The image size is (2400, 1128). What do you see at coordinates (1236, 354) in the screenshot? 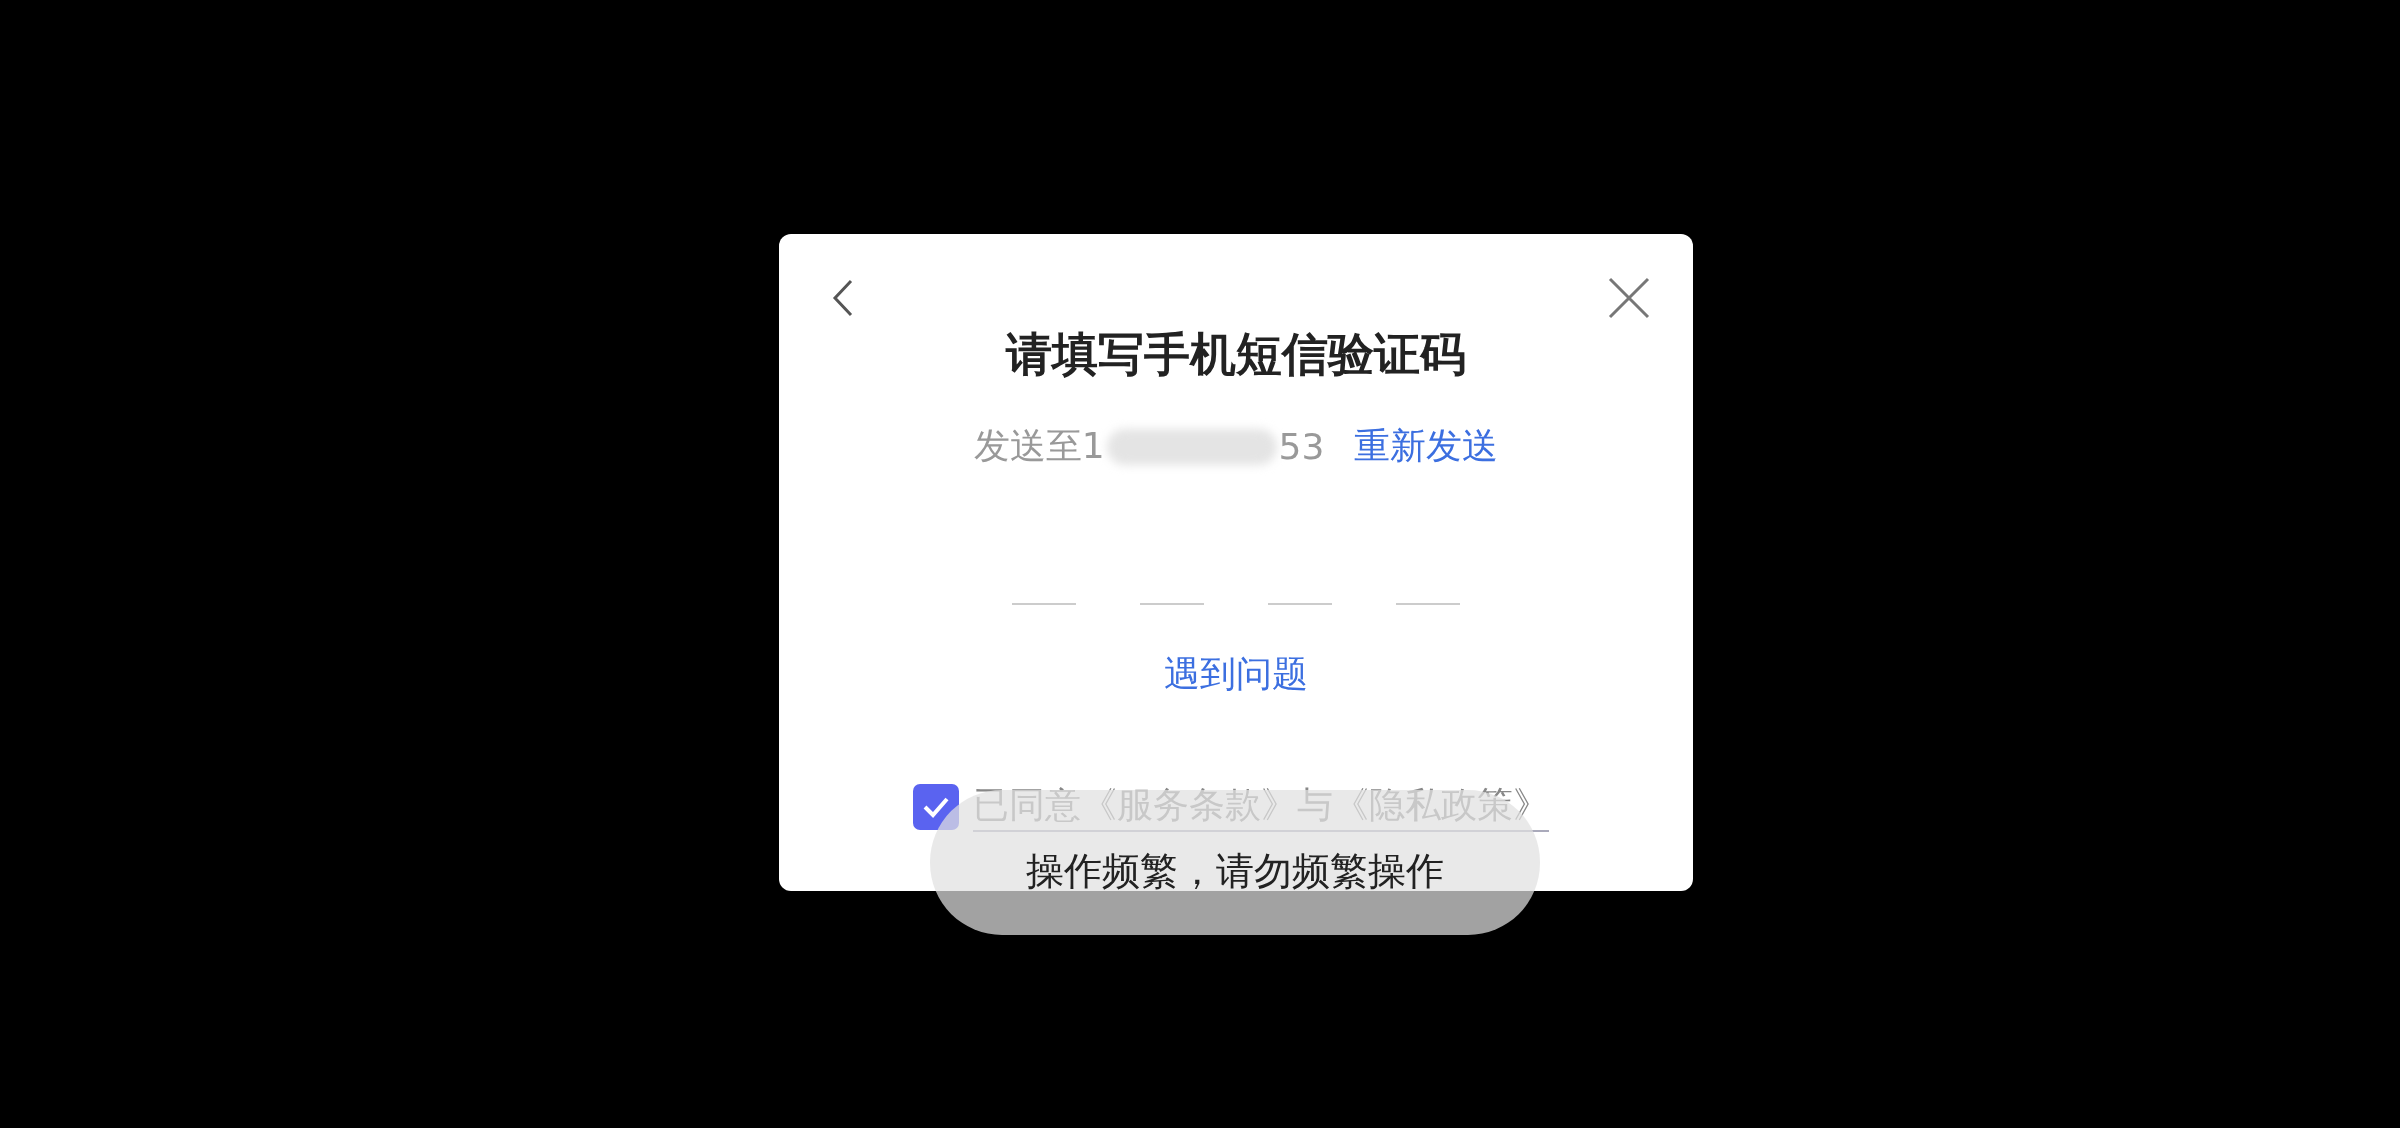
I see `dialog-title: 请填写手机短信验证码` at bounding box center [1236, 354].